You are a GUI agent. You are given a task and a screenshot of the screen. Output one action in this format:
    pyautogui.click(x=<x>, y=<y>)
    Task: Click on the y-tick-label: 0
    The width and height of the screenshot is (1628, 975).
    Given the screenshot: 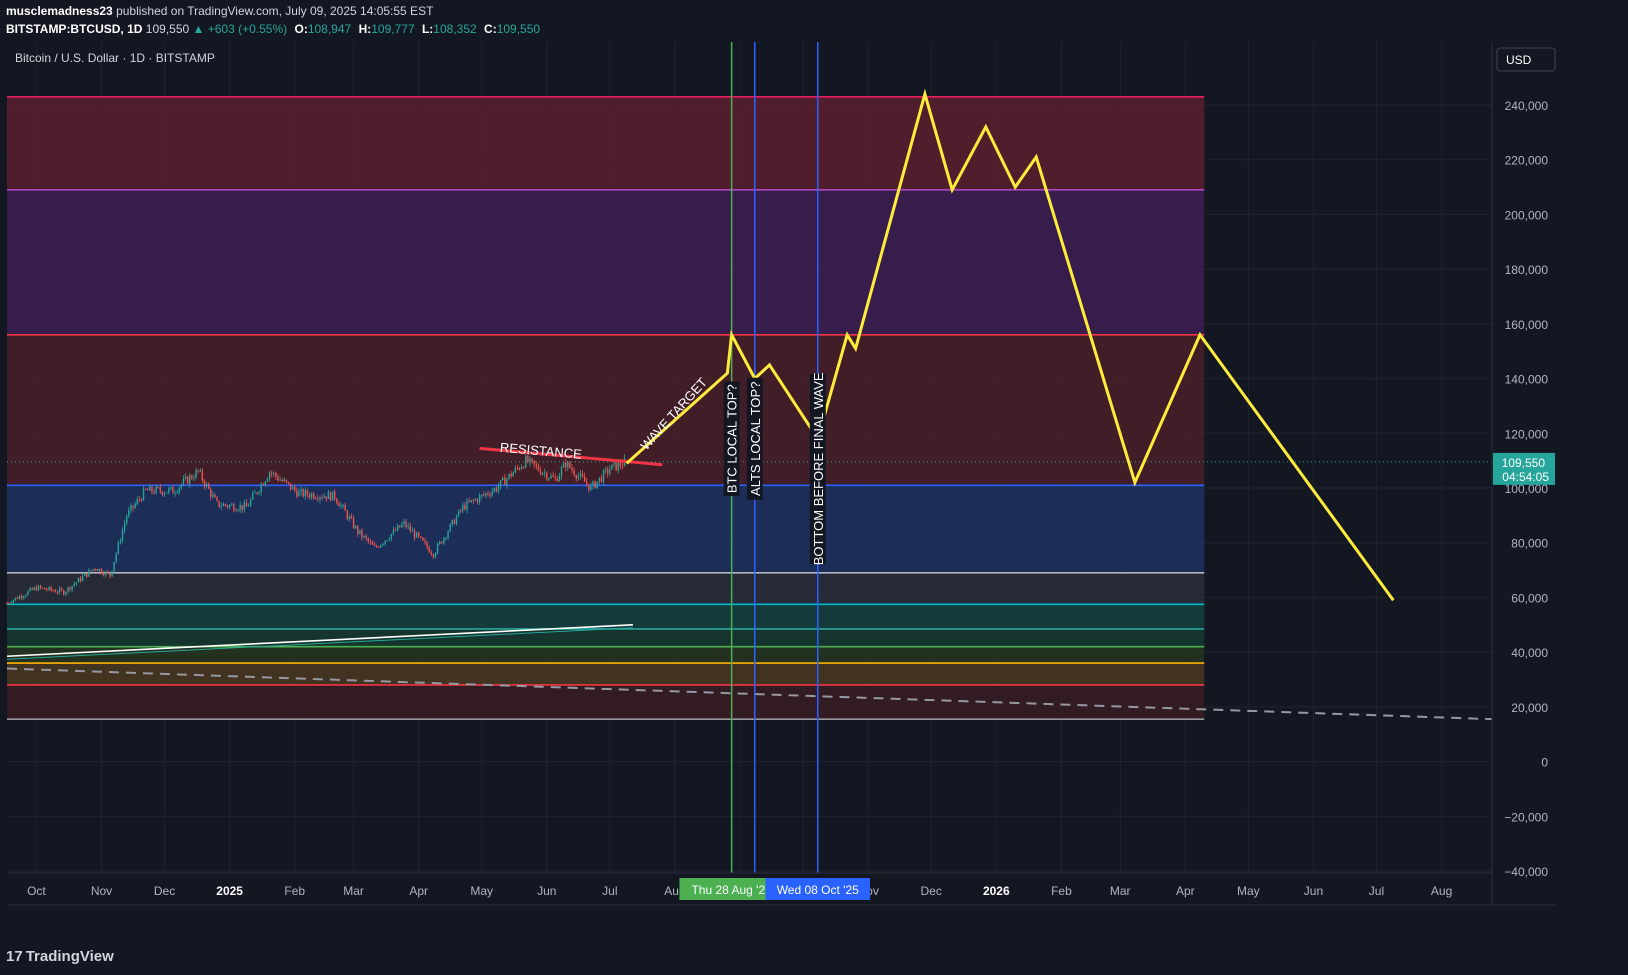 What is the action you would take?
    pyautogui.click(x=1544, y=763)
    